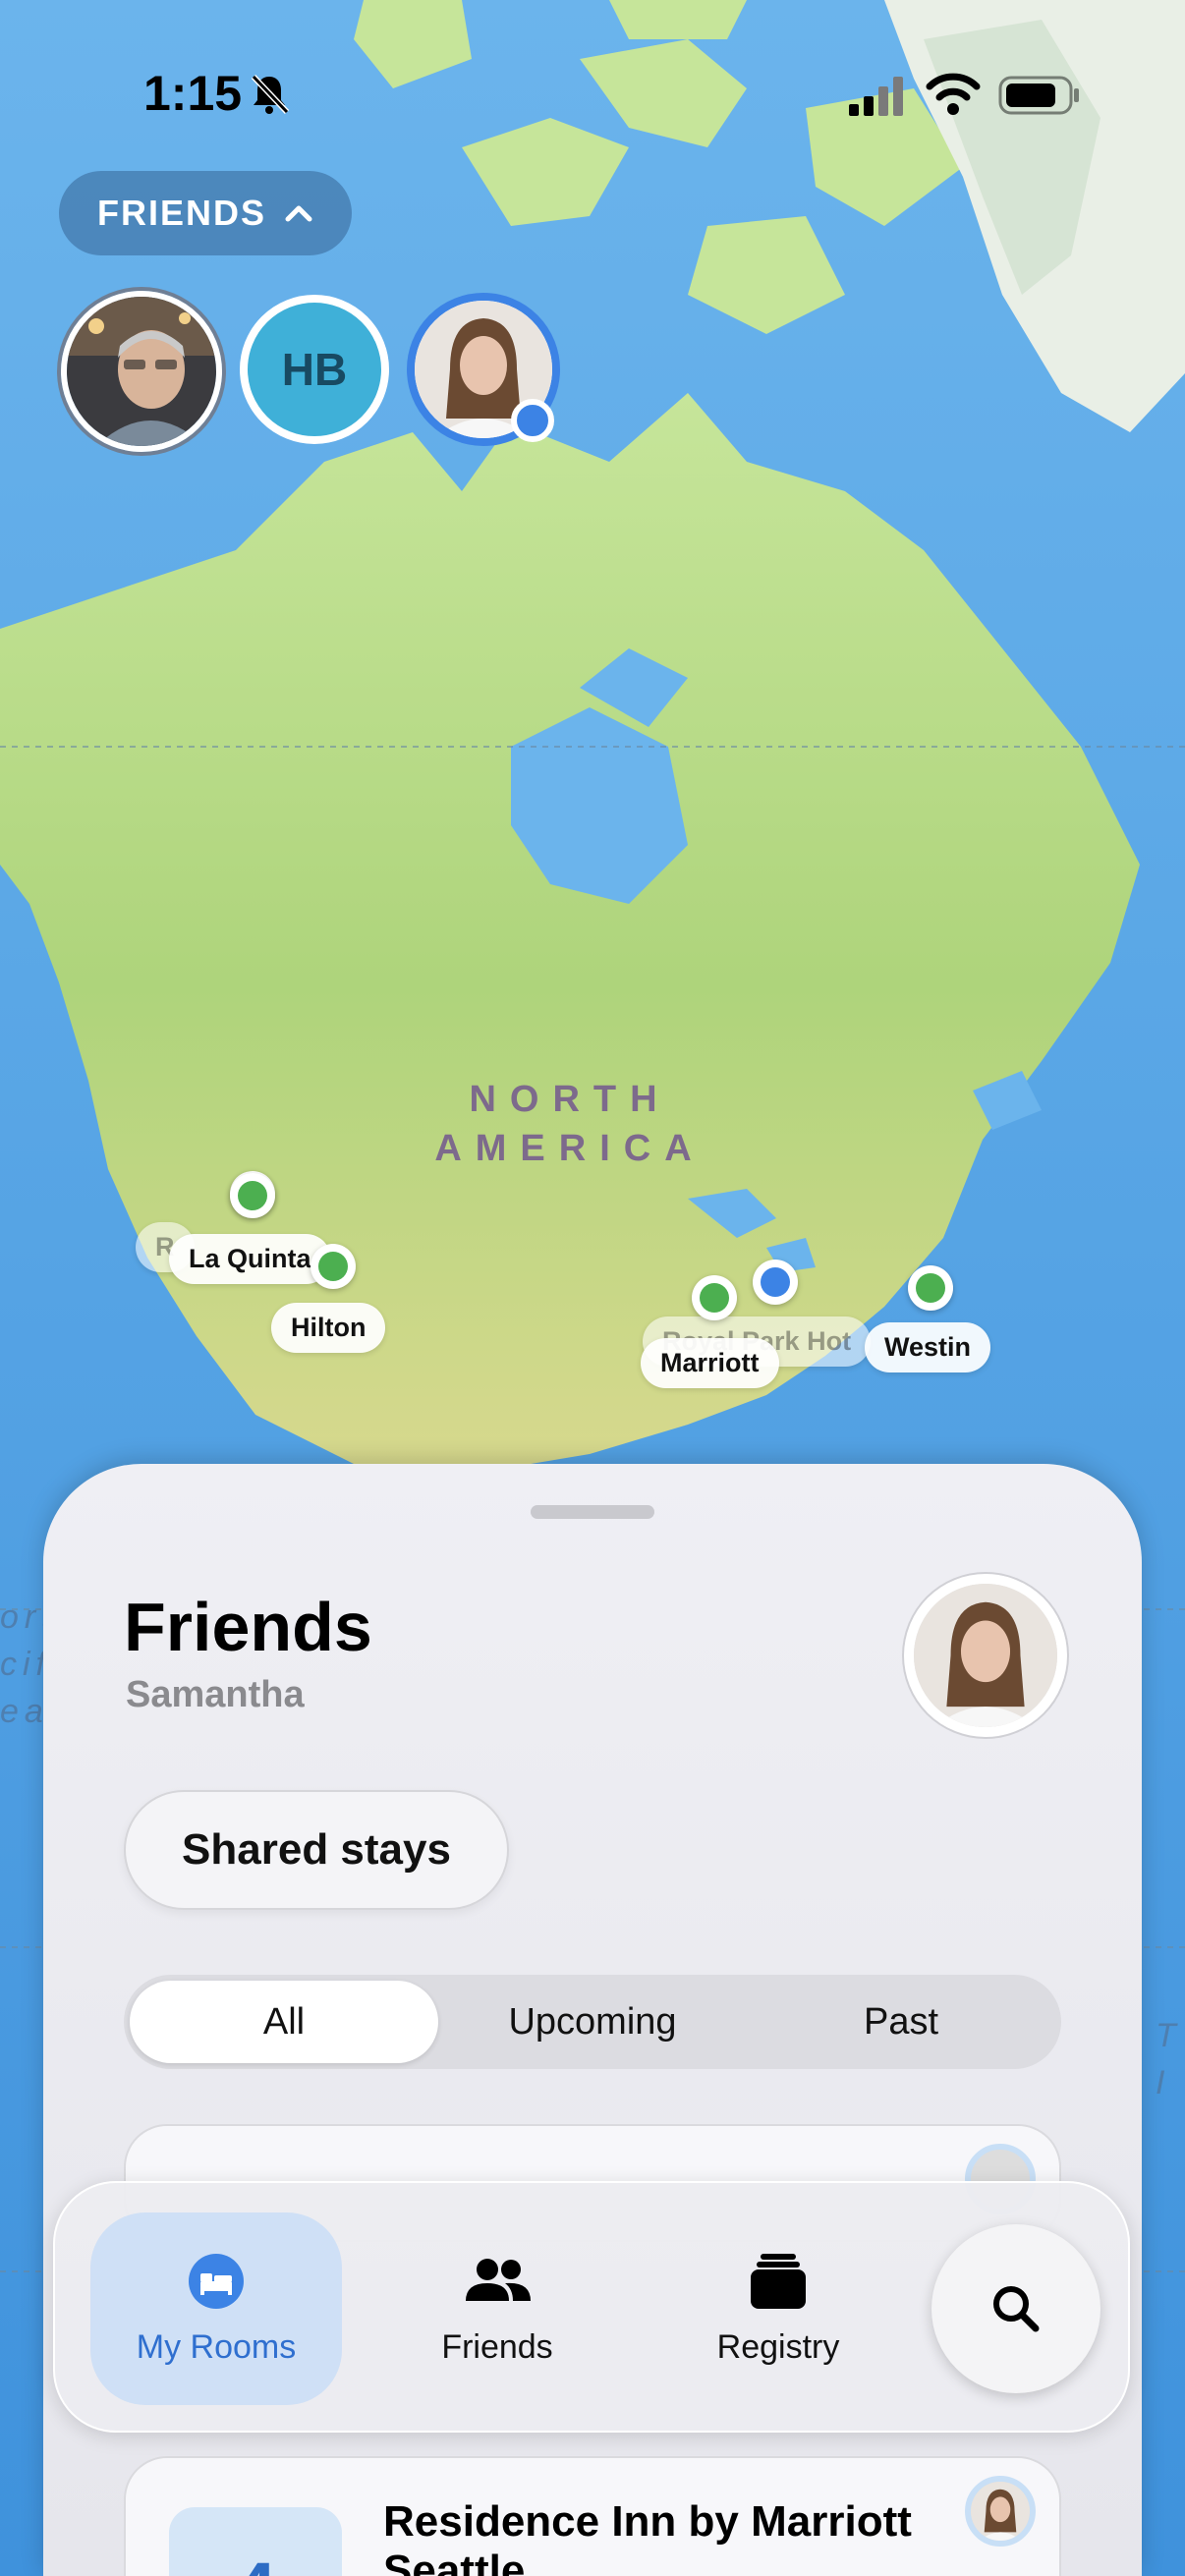 The width and height of the screenshot is (1185, 2576). What do you see at coordinates (715, 1297) in the screenshot?
I see `map-pin-marriott` at bounding box center [715, 1297].